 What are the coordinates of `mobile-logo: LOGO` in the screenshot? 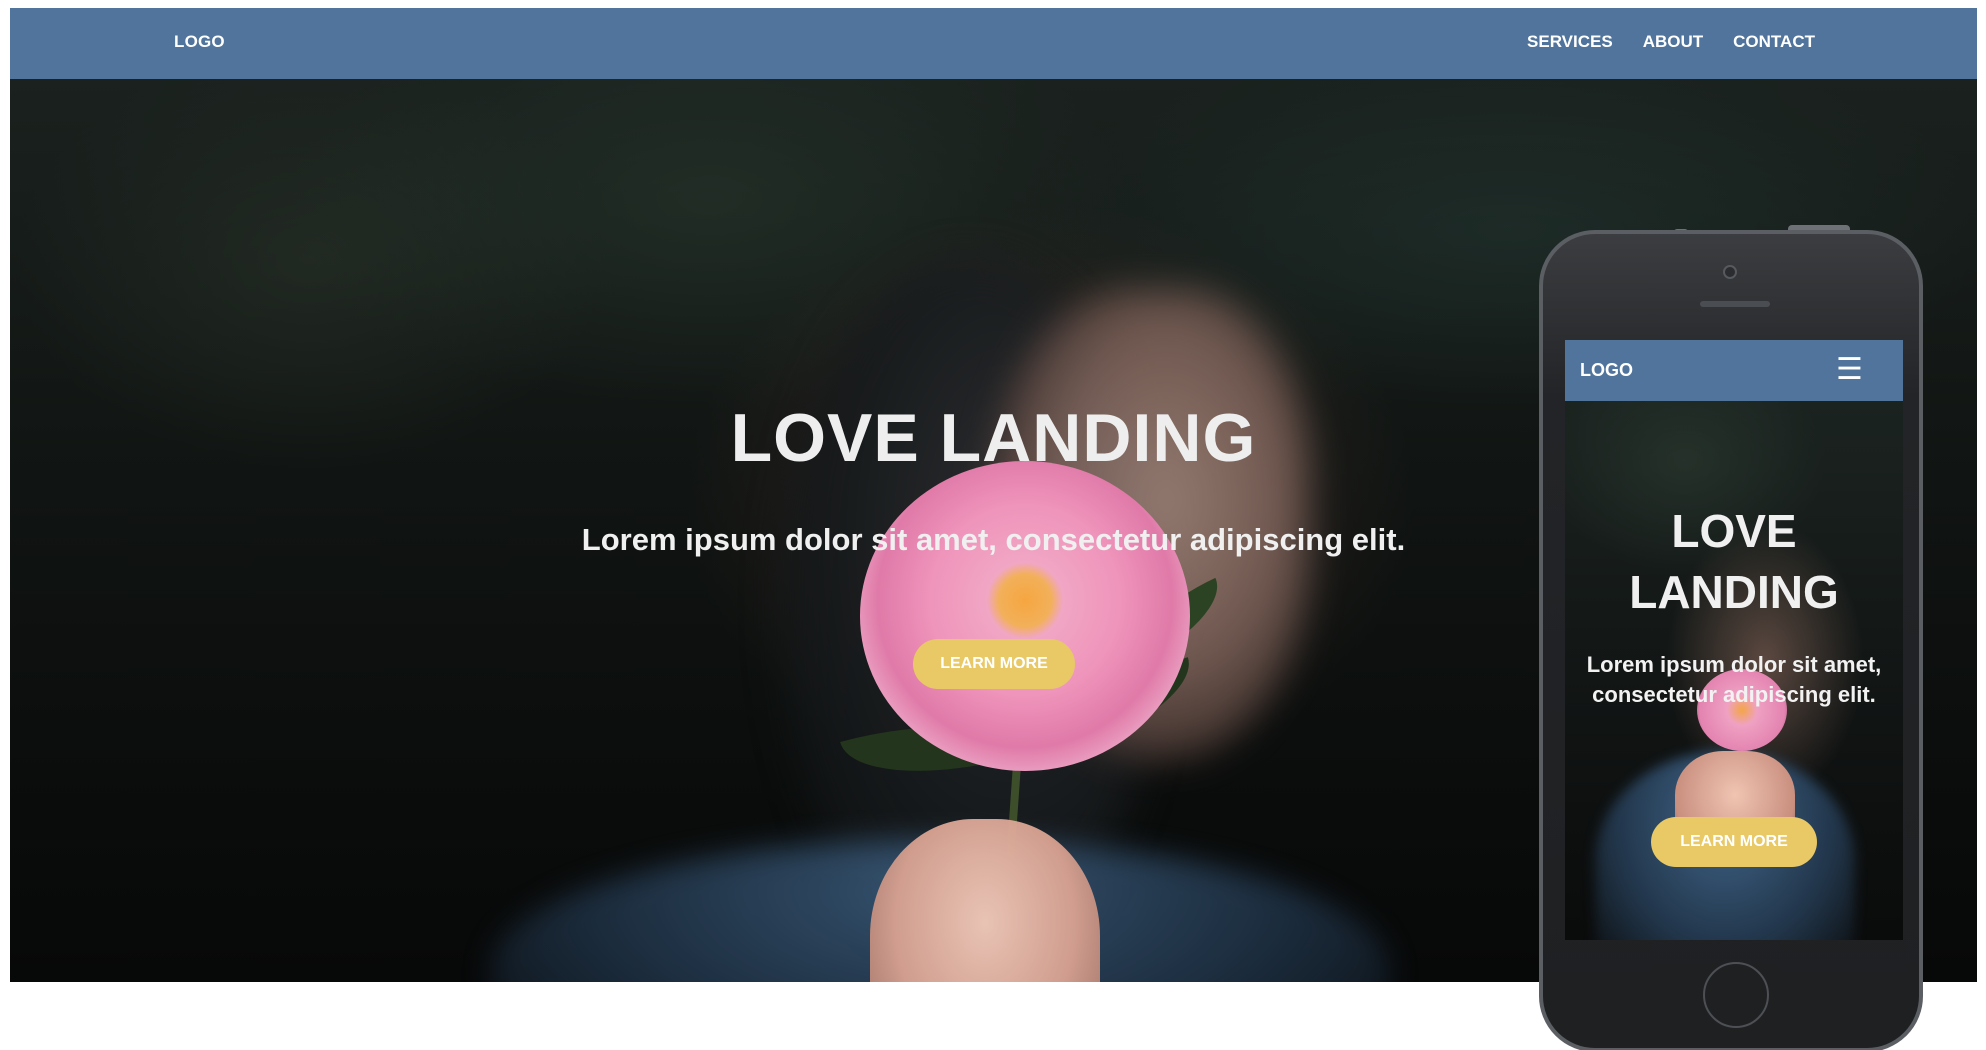 It's located at (1606, 370).